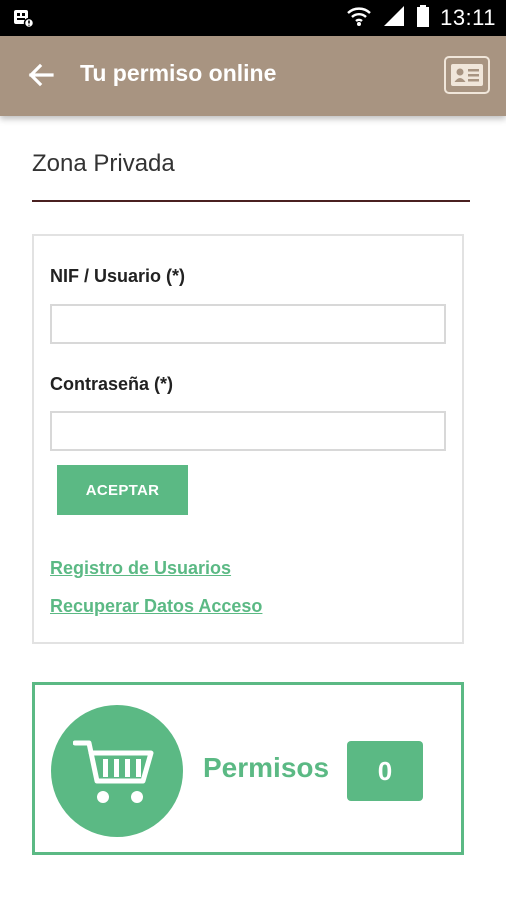 This screenshot has height=900, width=506. Describe the element at coordinates (122, 490) in the screenshot. I see `accept-button: ACEPTAR` at that location.